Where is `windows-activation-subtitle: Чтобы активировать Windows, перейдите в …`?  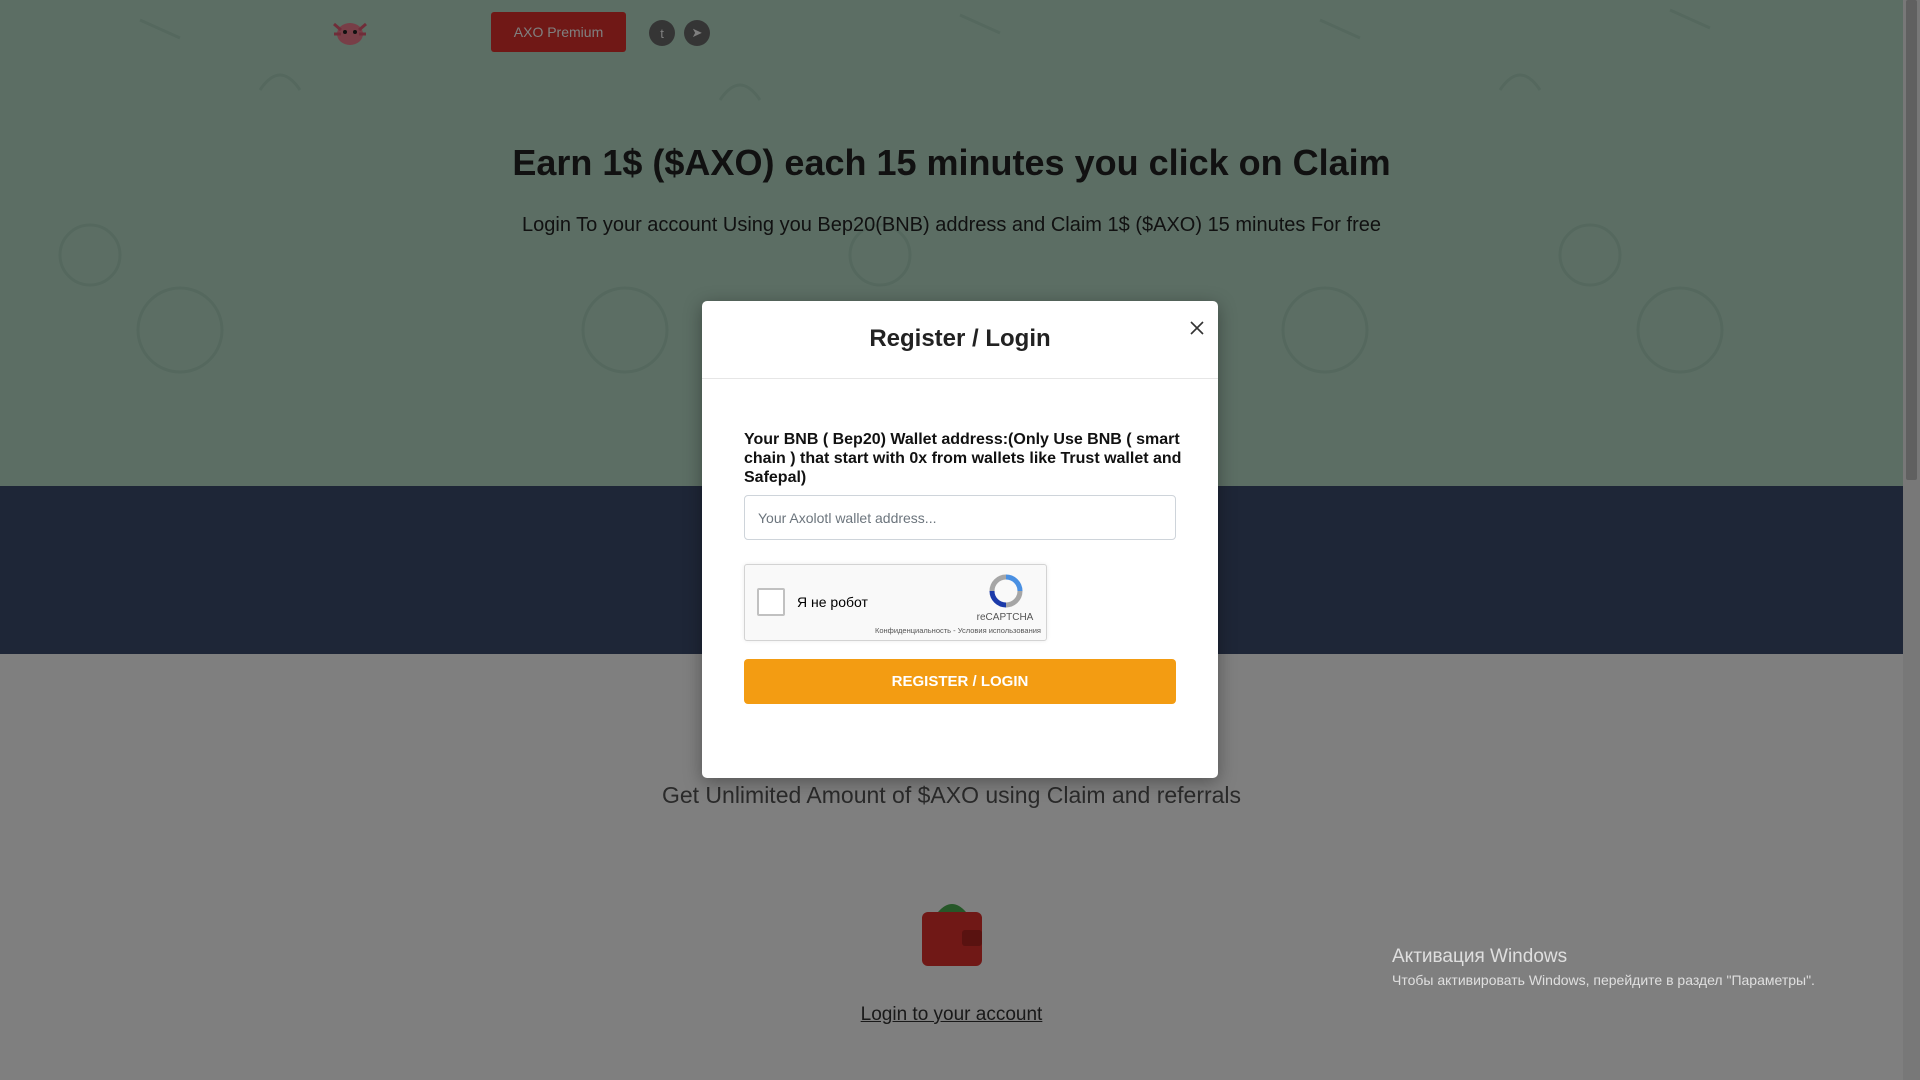
windows-activation-subtitle: Чтобы активировать Windows, перейдите в … is located at coordinates (1603, 980).